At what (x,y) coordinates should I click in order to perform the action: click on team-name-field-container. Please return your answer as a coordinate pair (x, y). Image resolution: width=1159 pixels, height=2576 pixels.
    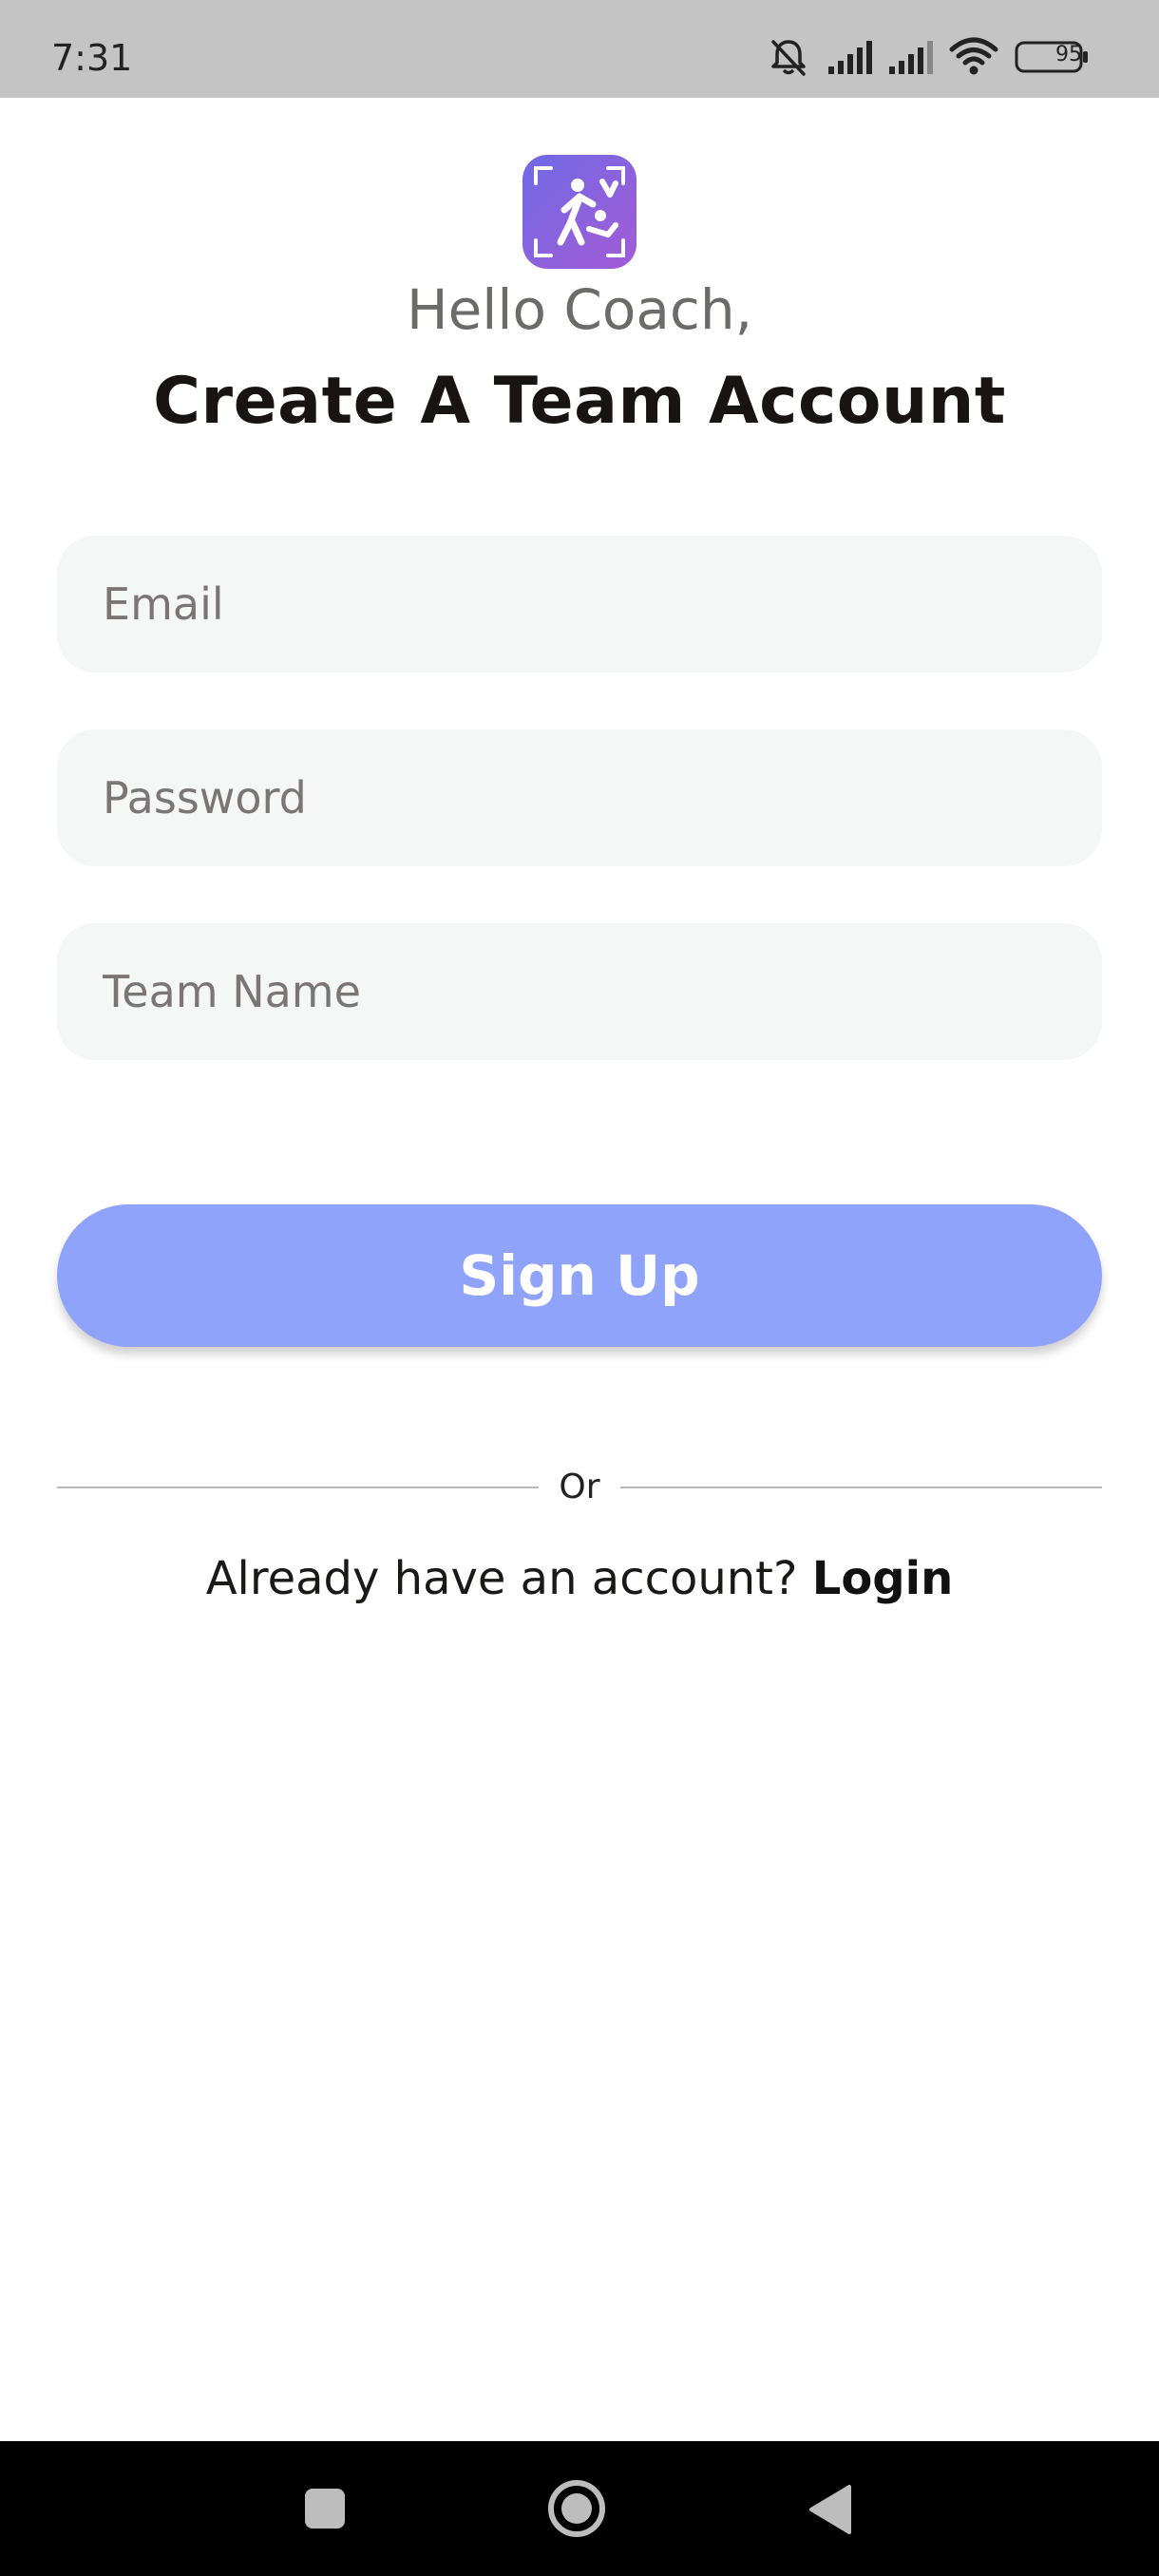
    Looking at the image, I should click on (579, 991).